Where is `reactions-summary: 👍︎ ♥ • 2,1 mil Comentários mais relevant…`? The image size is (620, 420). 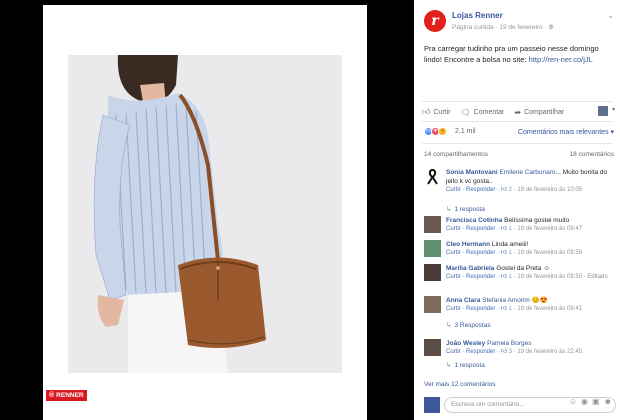
reactions-summary: 👍︎ ♥ • 2,1 mil Comentários mais relevant… is located at coordinates (519, 132).